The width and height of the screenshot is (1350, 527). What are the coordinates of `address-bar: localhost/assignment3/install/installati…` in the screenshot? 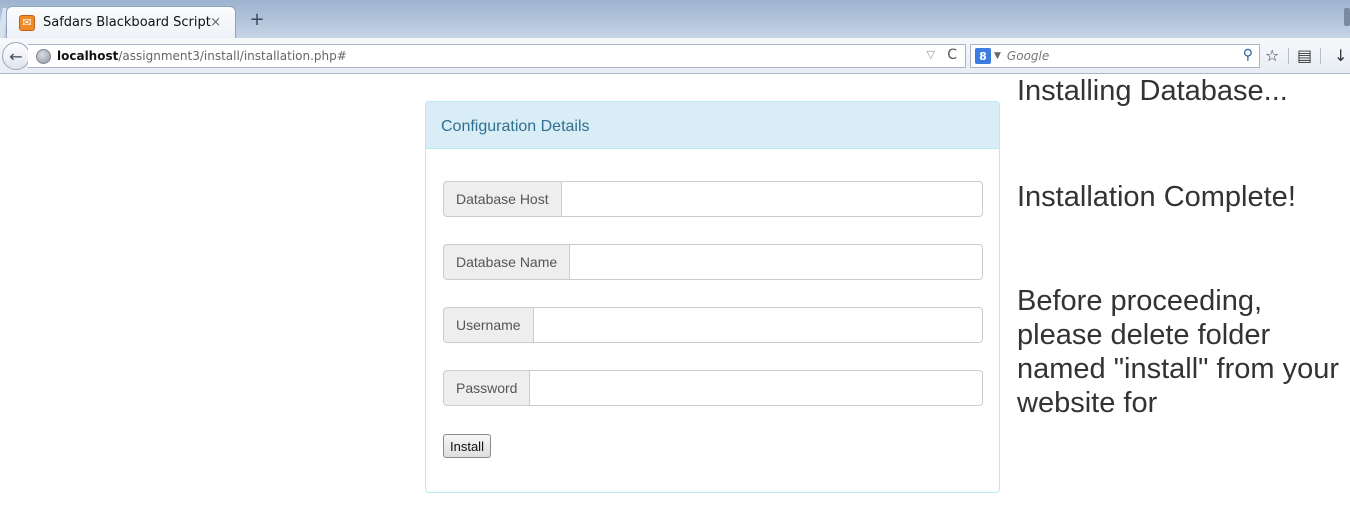 It's located at (497, 56).